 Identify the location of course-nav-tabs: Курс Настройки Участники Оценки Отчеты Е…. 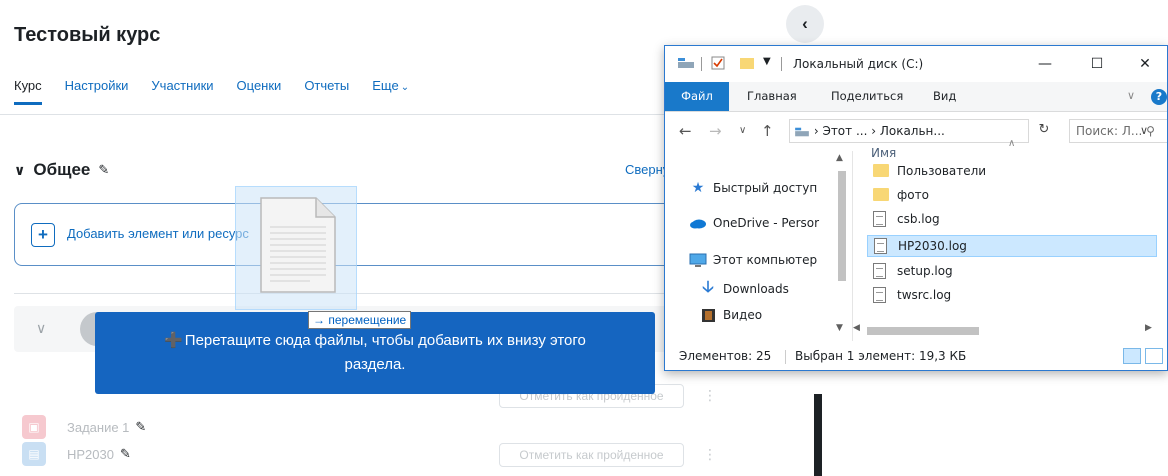
(223, 91).